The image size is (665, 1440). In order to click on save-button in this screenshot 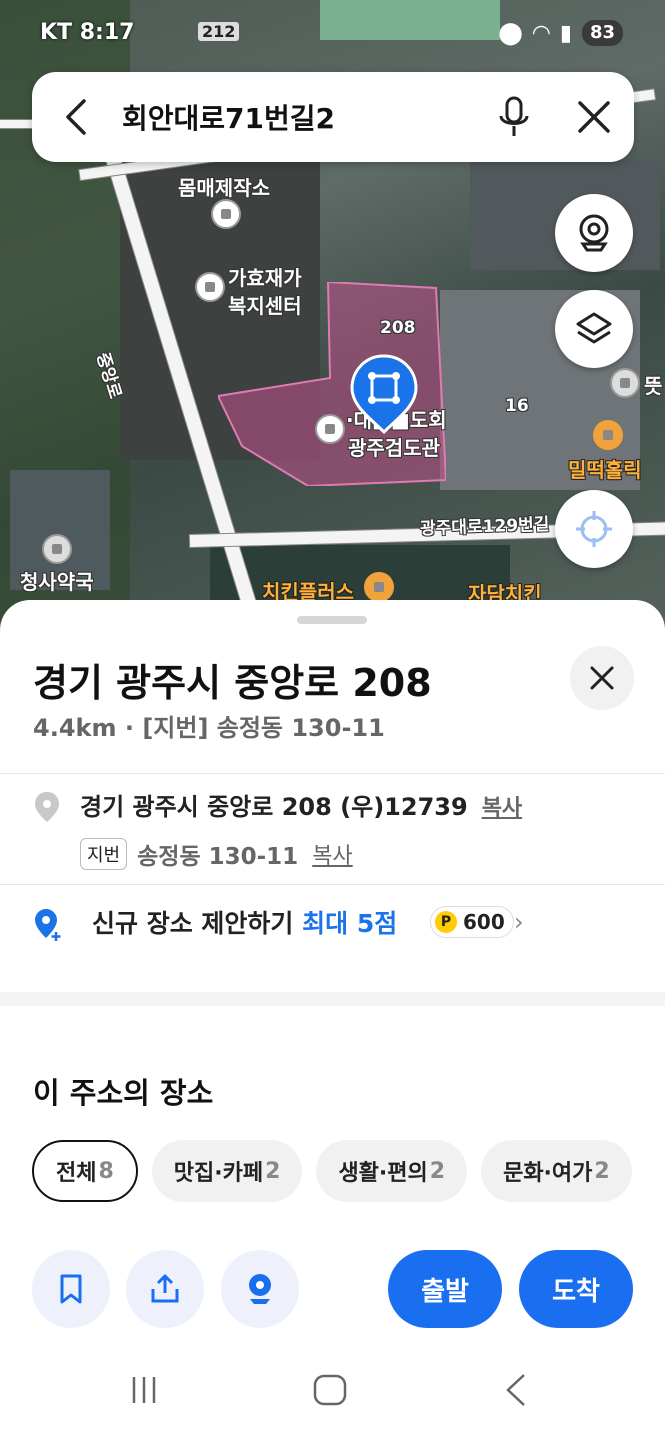, I will do `click(71, 1289)`.